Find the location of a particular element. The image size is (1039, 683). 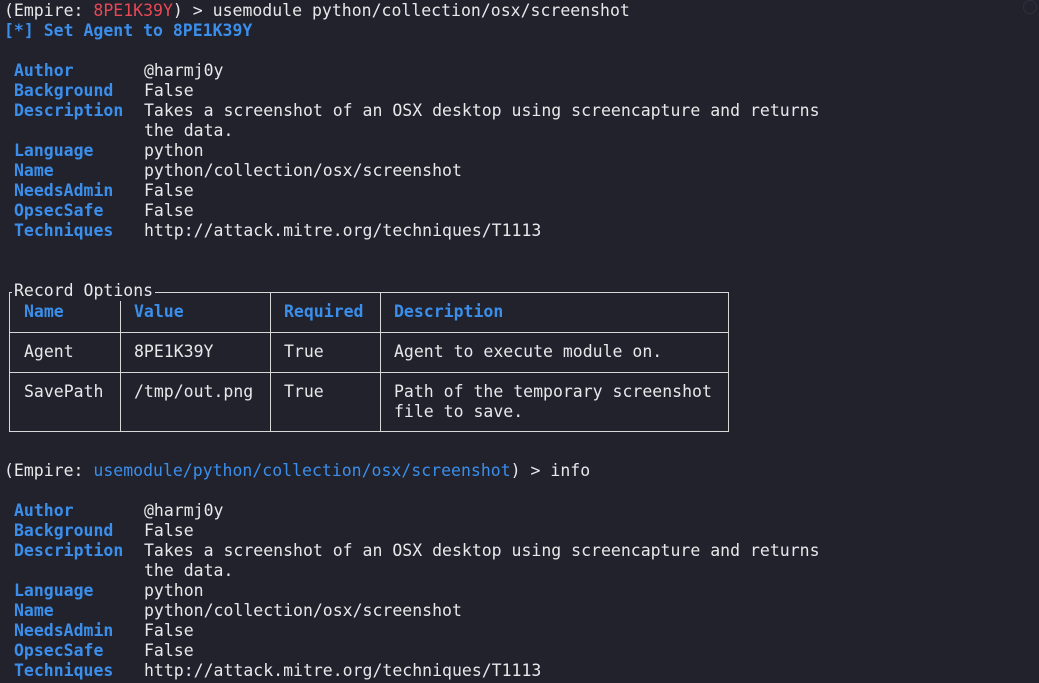

prompt-prefix: (Empire: is located at coordinates (49, 10).